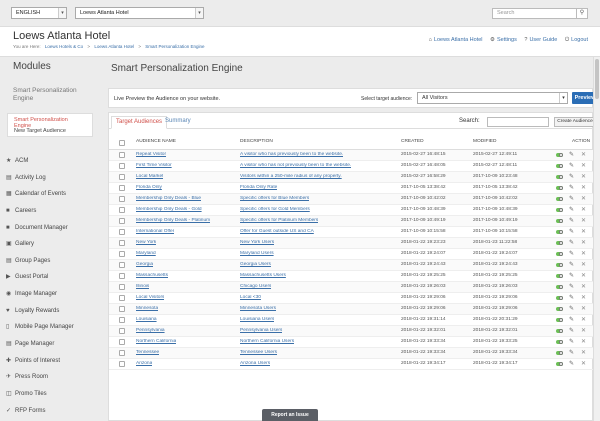 This screenshot has width=600, height=421. Describe the element at coordinates (39, 13) in the screenshot. I see `language-select: ENGLISH ▾` at that location.